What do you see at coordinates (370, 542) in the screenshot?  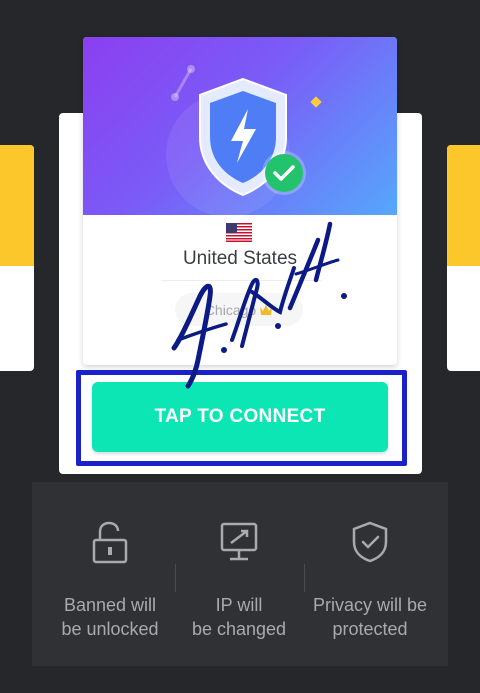 I see `shield-check-icon` at bounding box center [370, 542].